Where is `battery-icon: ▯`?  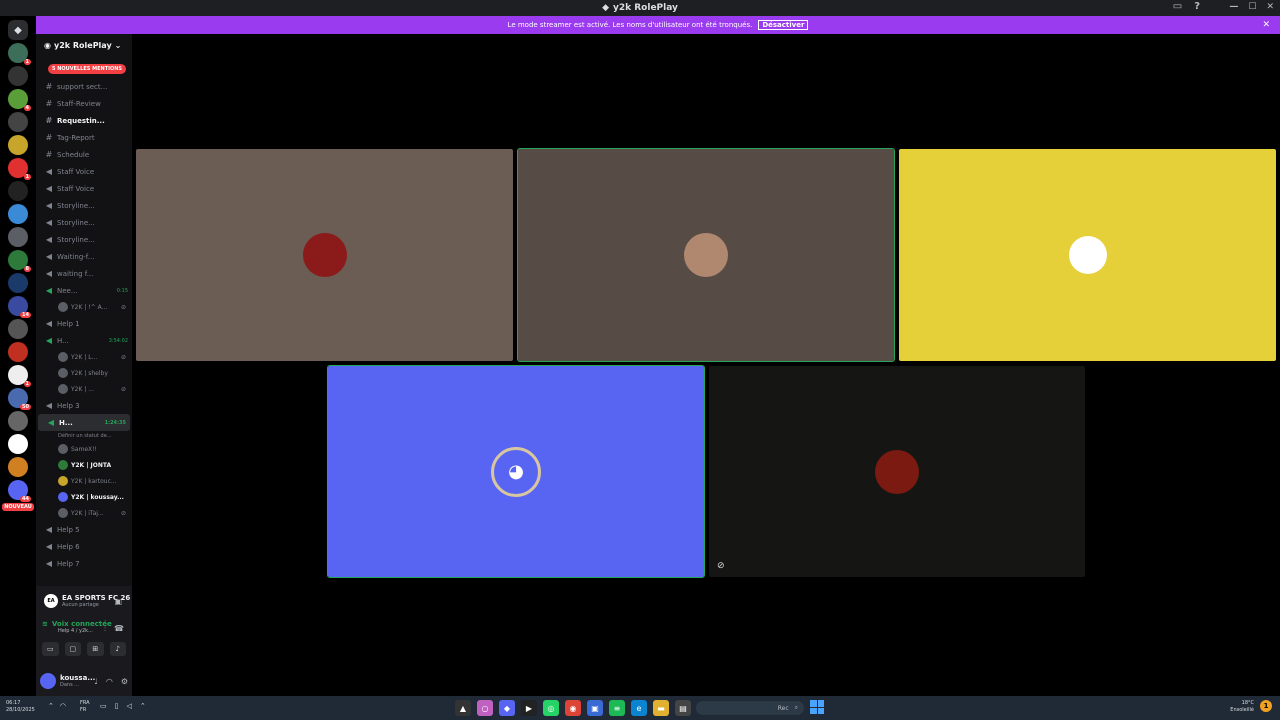 battery-icon: ▯ is located at coordinates (117, 706).